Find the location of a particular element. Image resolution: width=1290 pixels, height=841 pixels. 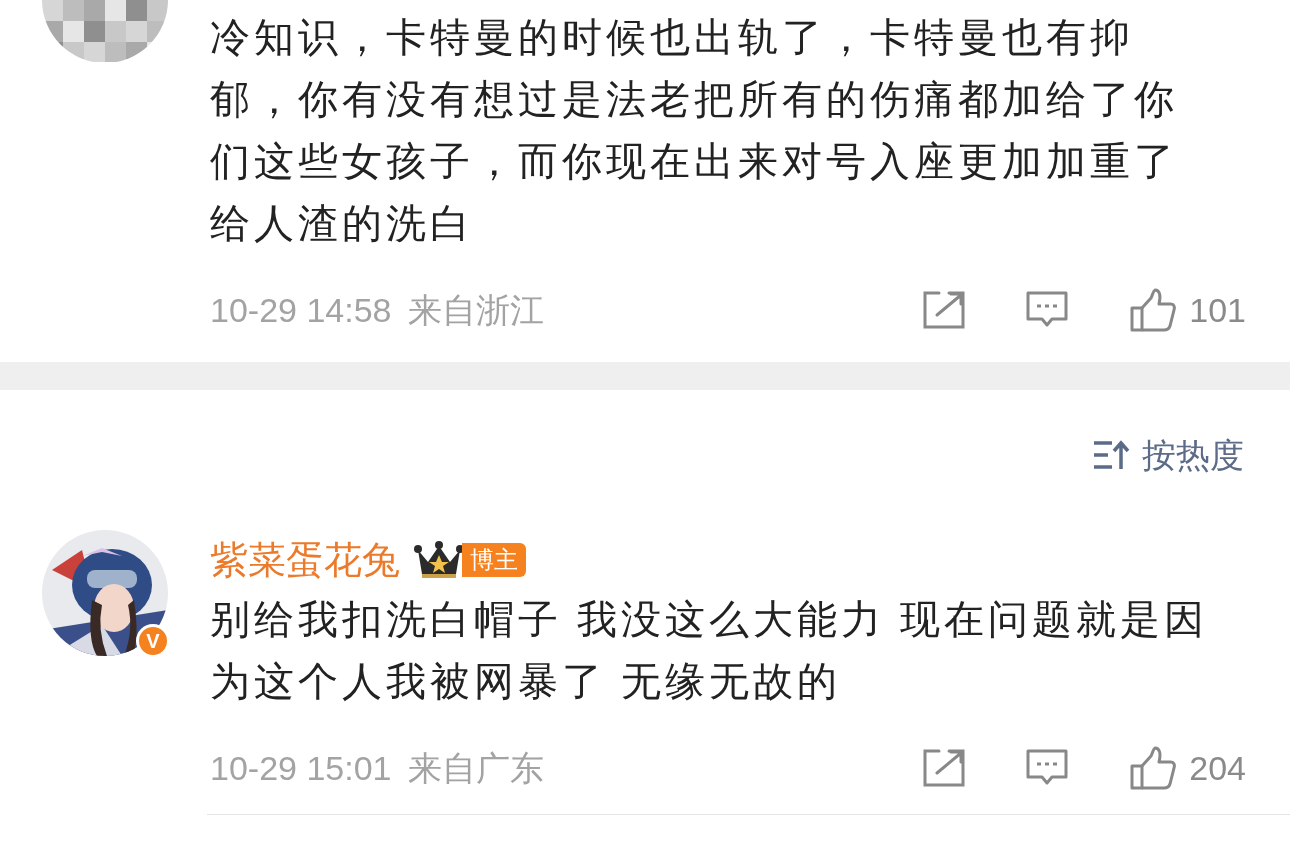

blogger-badge: 博主 is located at coordinates (494, 560).